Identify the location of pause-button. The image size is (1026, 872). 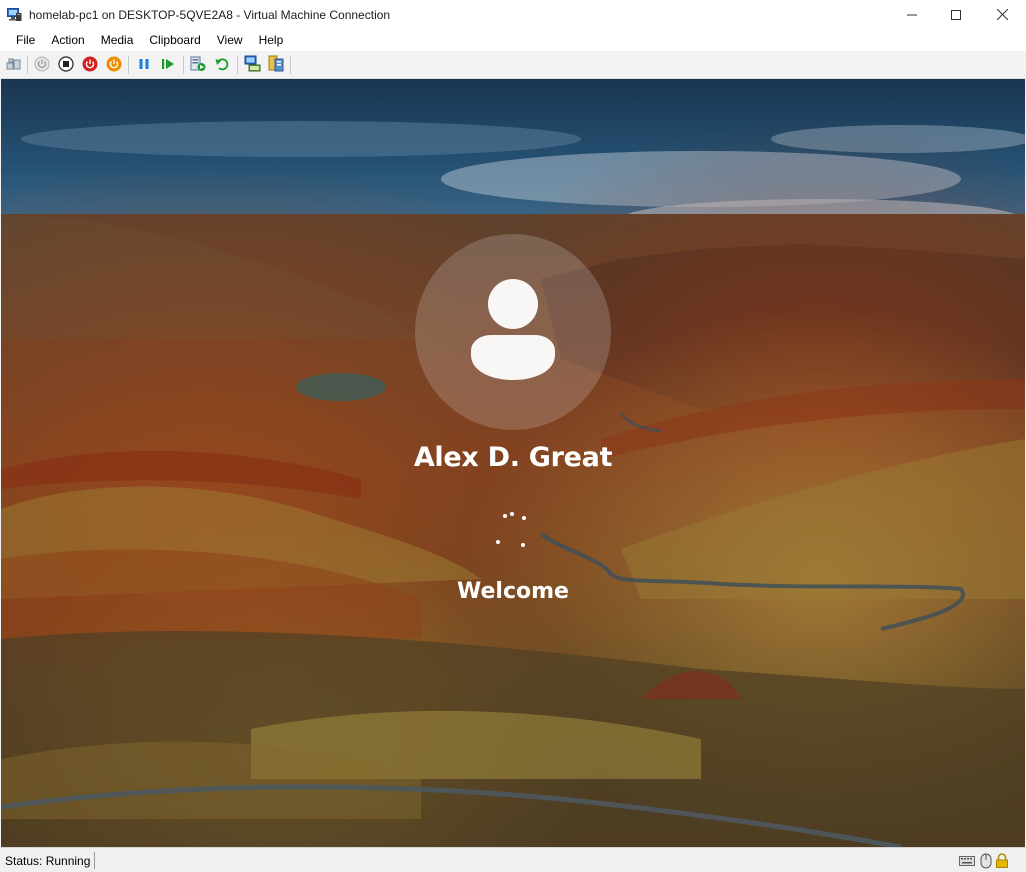
(144, 65).